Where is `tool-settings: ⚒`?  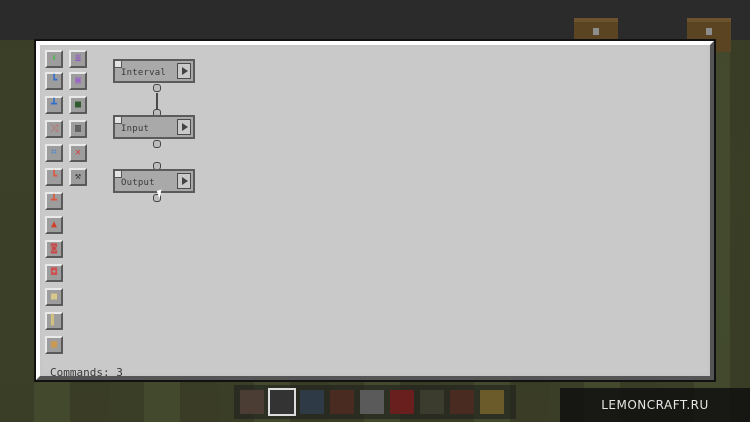 tool-settings: ⚒ is located at coordinates (78, 177).